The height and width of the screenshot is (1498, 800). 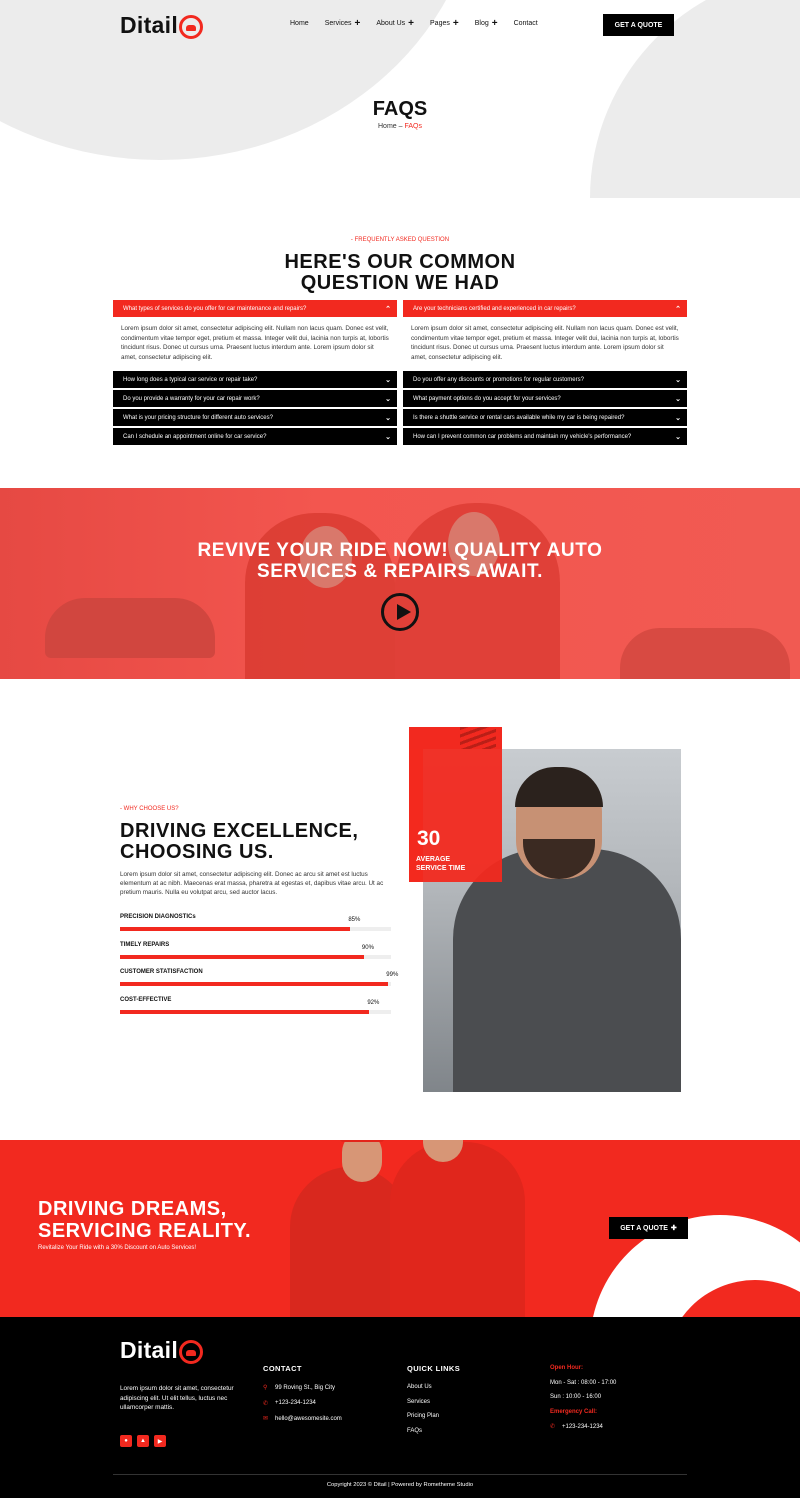 What do you see at coordinates (367, 947) in the screenshot?
I see `skill-percent: 90%` at bounding box center [367, 947].